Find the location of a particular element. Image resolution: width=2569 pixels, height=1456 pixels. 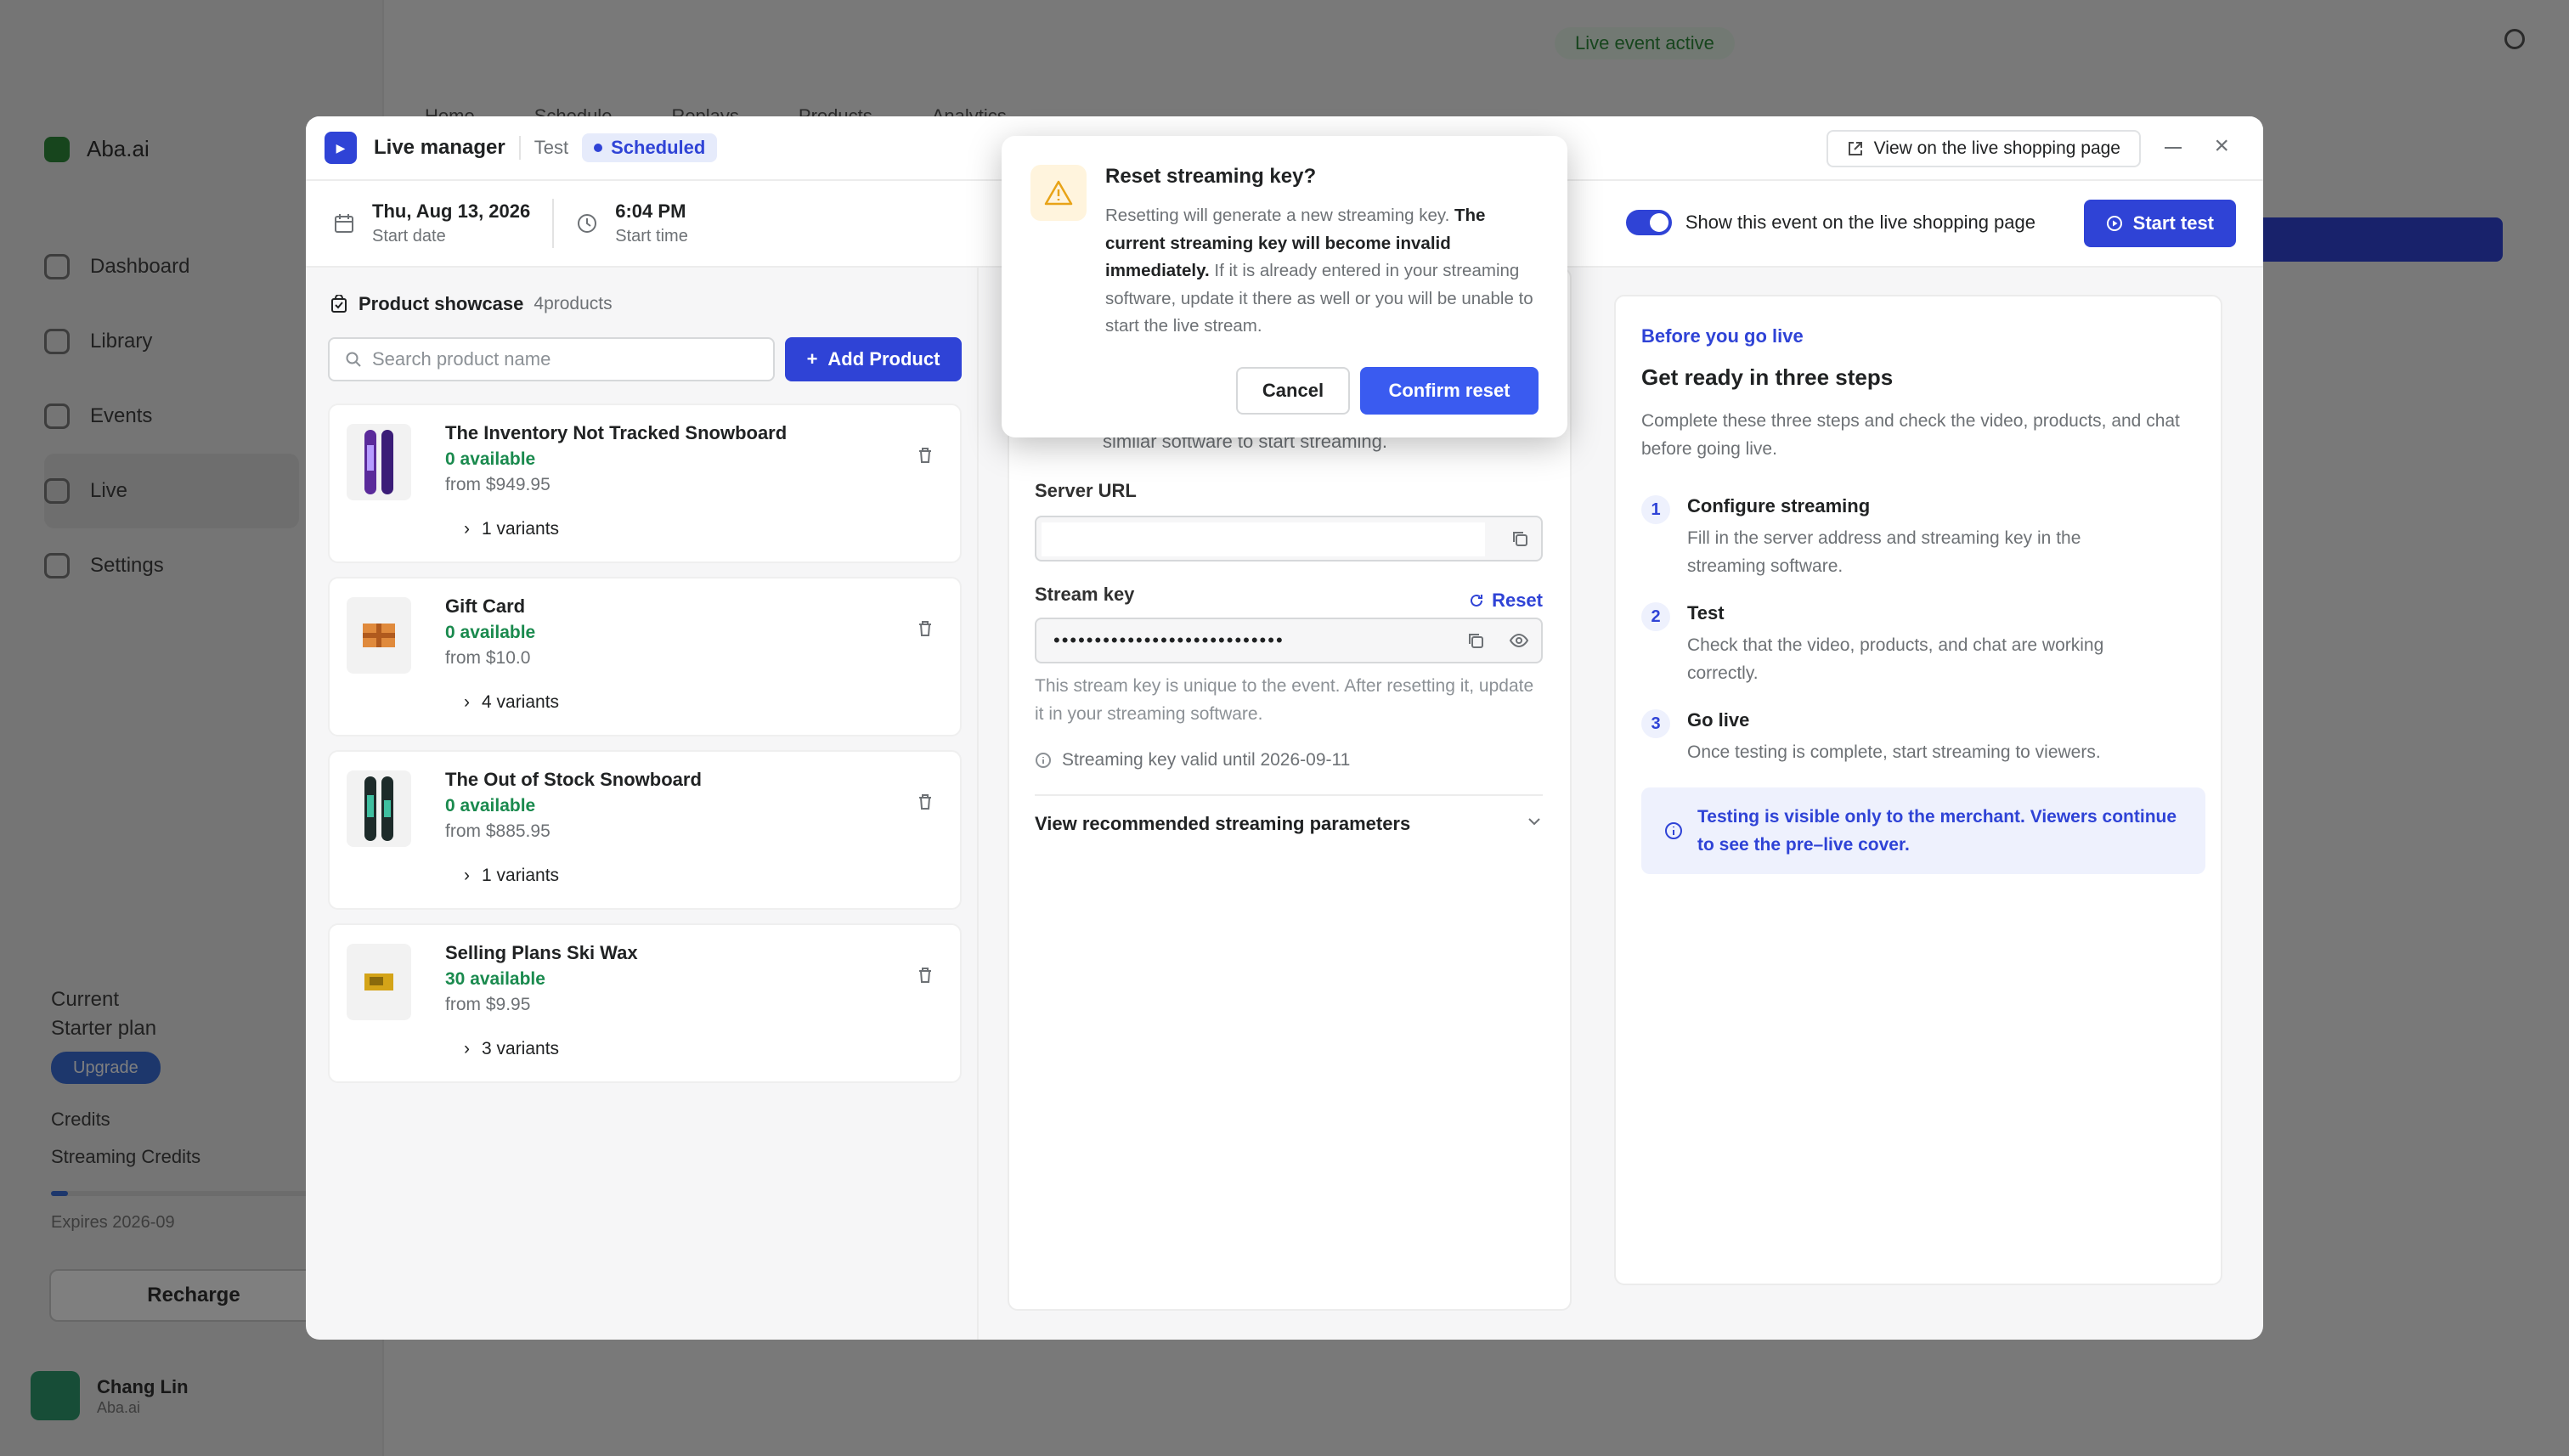

product-name: The Out of Stock Snowboard is located at coordinates (574, 779).